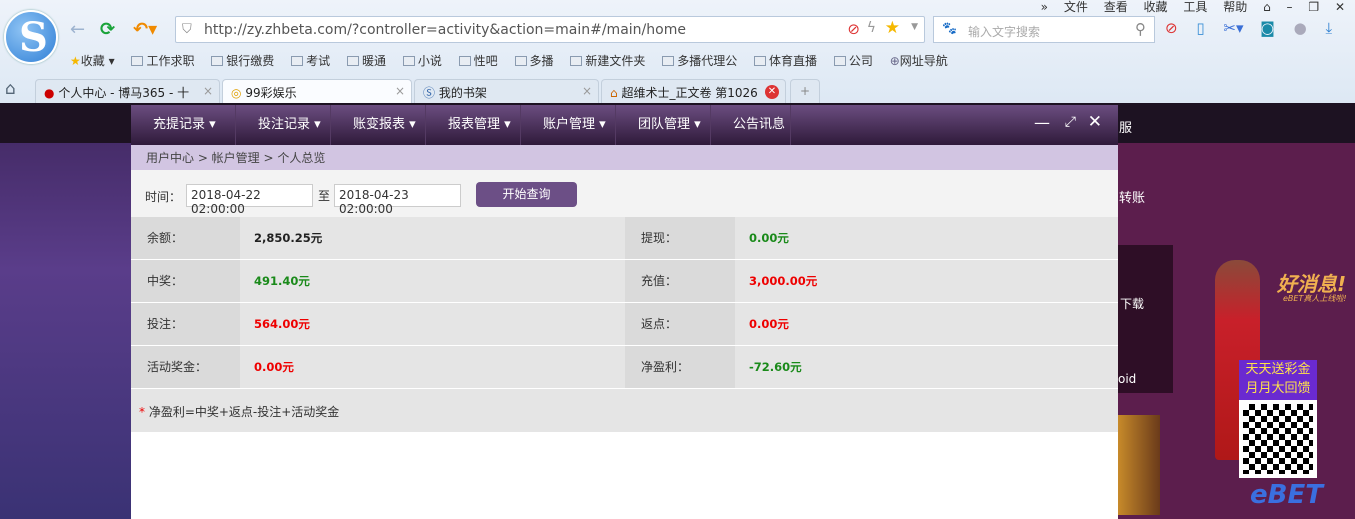 Image resolution: width=1355 pixels, height=519 pixels. I want to click on zoom-icon: ◙, so click(1267, 28).